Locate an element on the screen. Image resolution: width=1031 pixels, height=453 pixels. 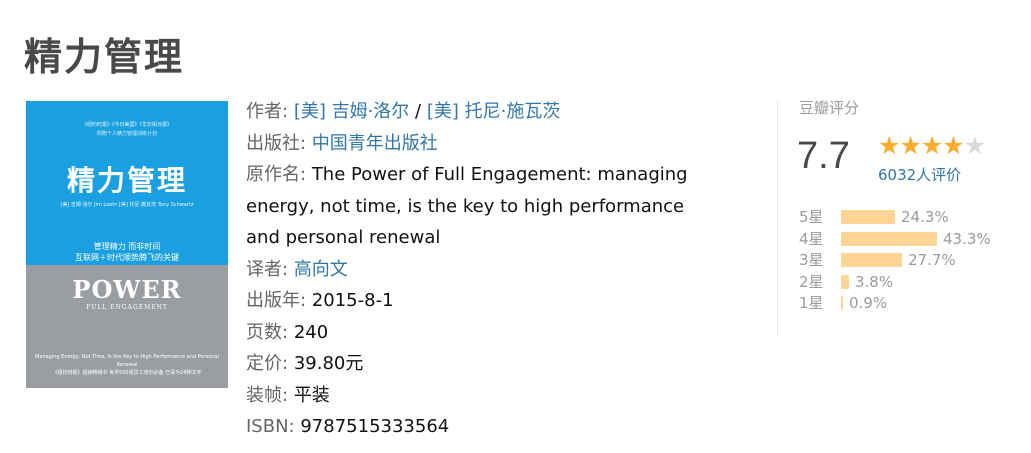
price-value: 39.80元 is located at coordinates (328, 363).